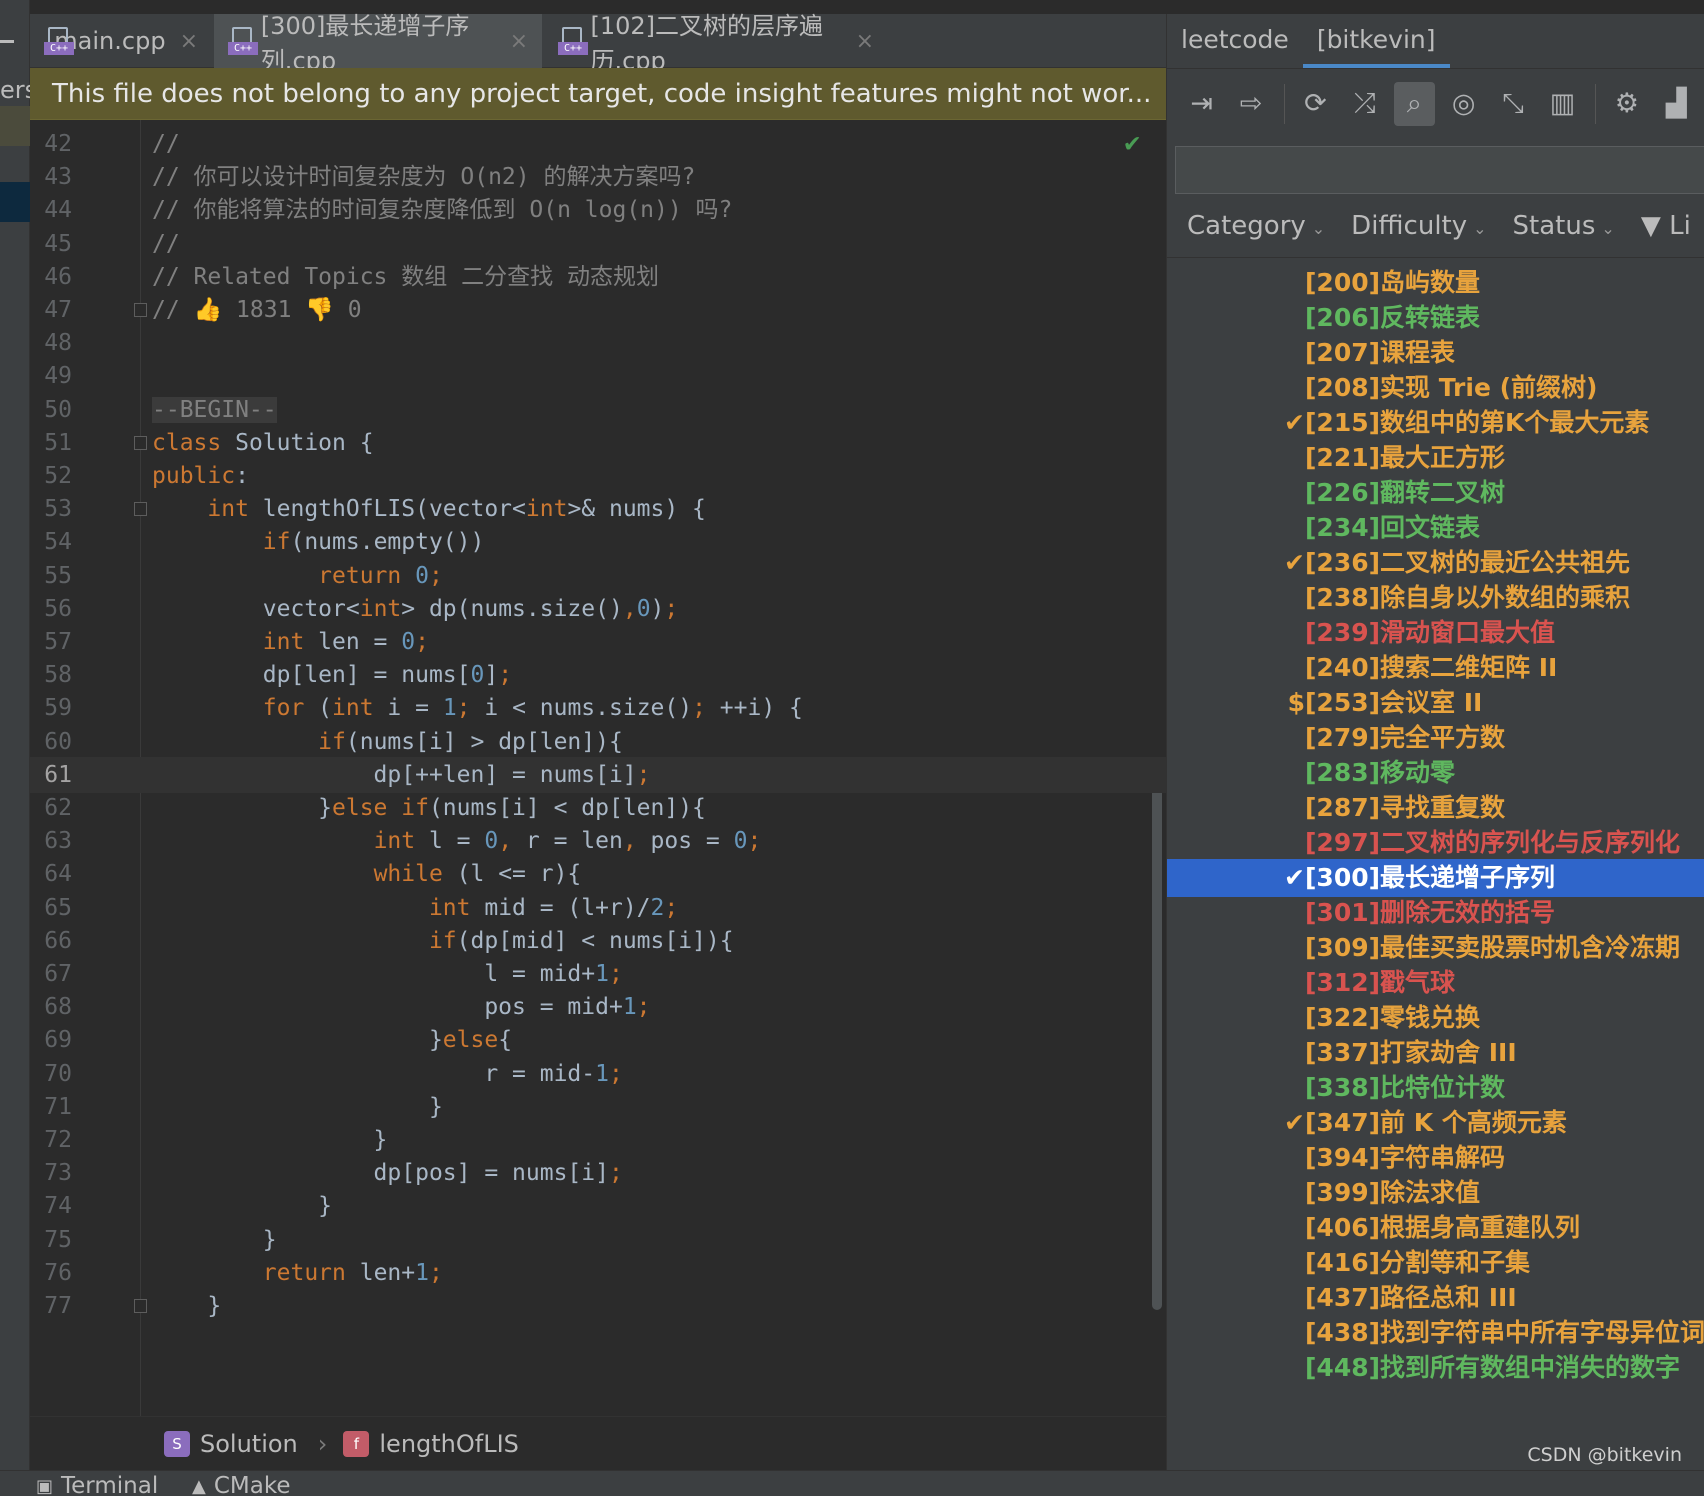 Image resolution: width=1704 pixels, height=1496 pixels. What do you see at coordinates (598, 841) in the screenshot?
I see `code-line: 63 int l = 0, r = len, pos = 0;` at bounding box center [598, 841].